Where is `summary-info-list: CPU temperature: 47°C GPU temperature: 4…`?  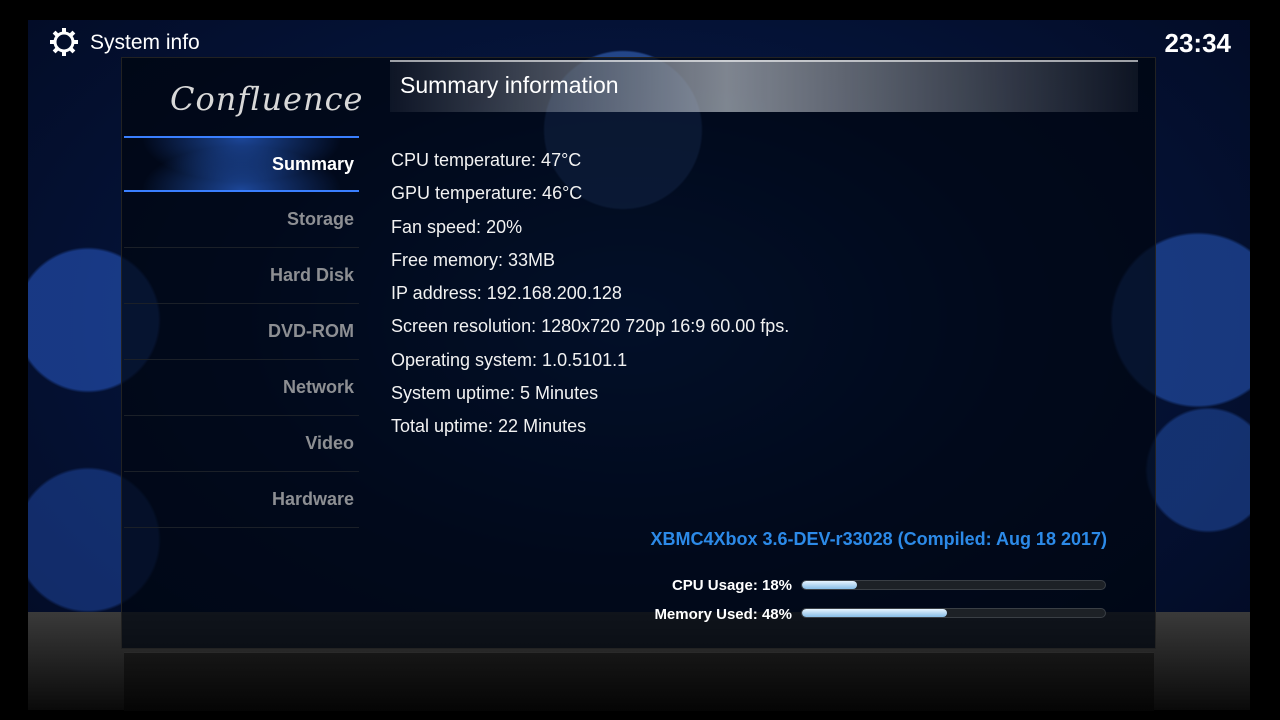 summary-info-list: CPU temperature: 47°C GPU temperature: 4… is located at coordinates (590, 297).